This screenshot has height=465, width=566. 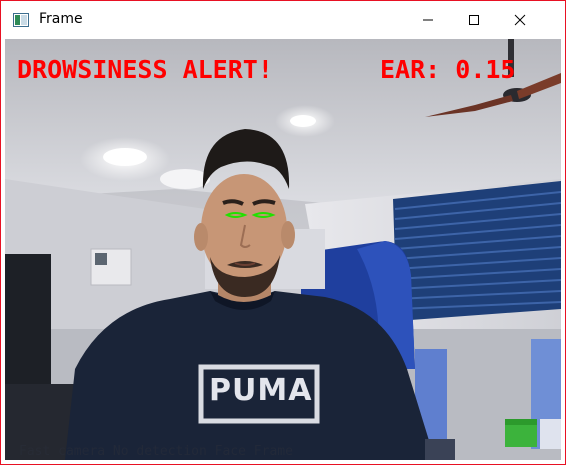 I want to click on faded-status-text: Fast camera No detection Face Frame, so click(x=156, y=451).